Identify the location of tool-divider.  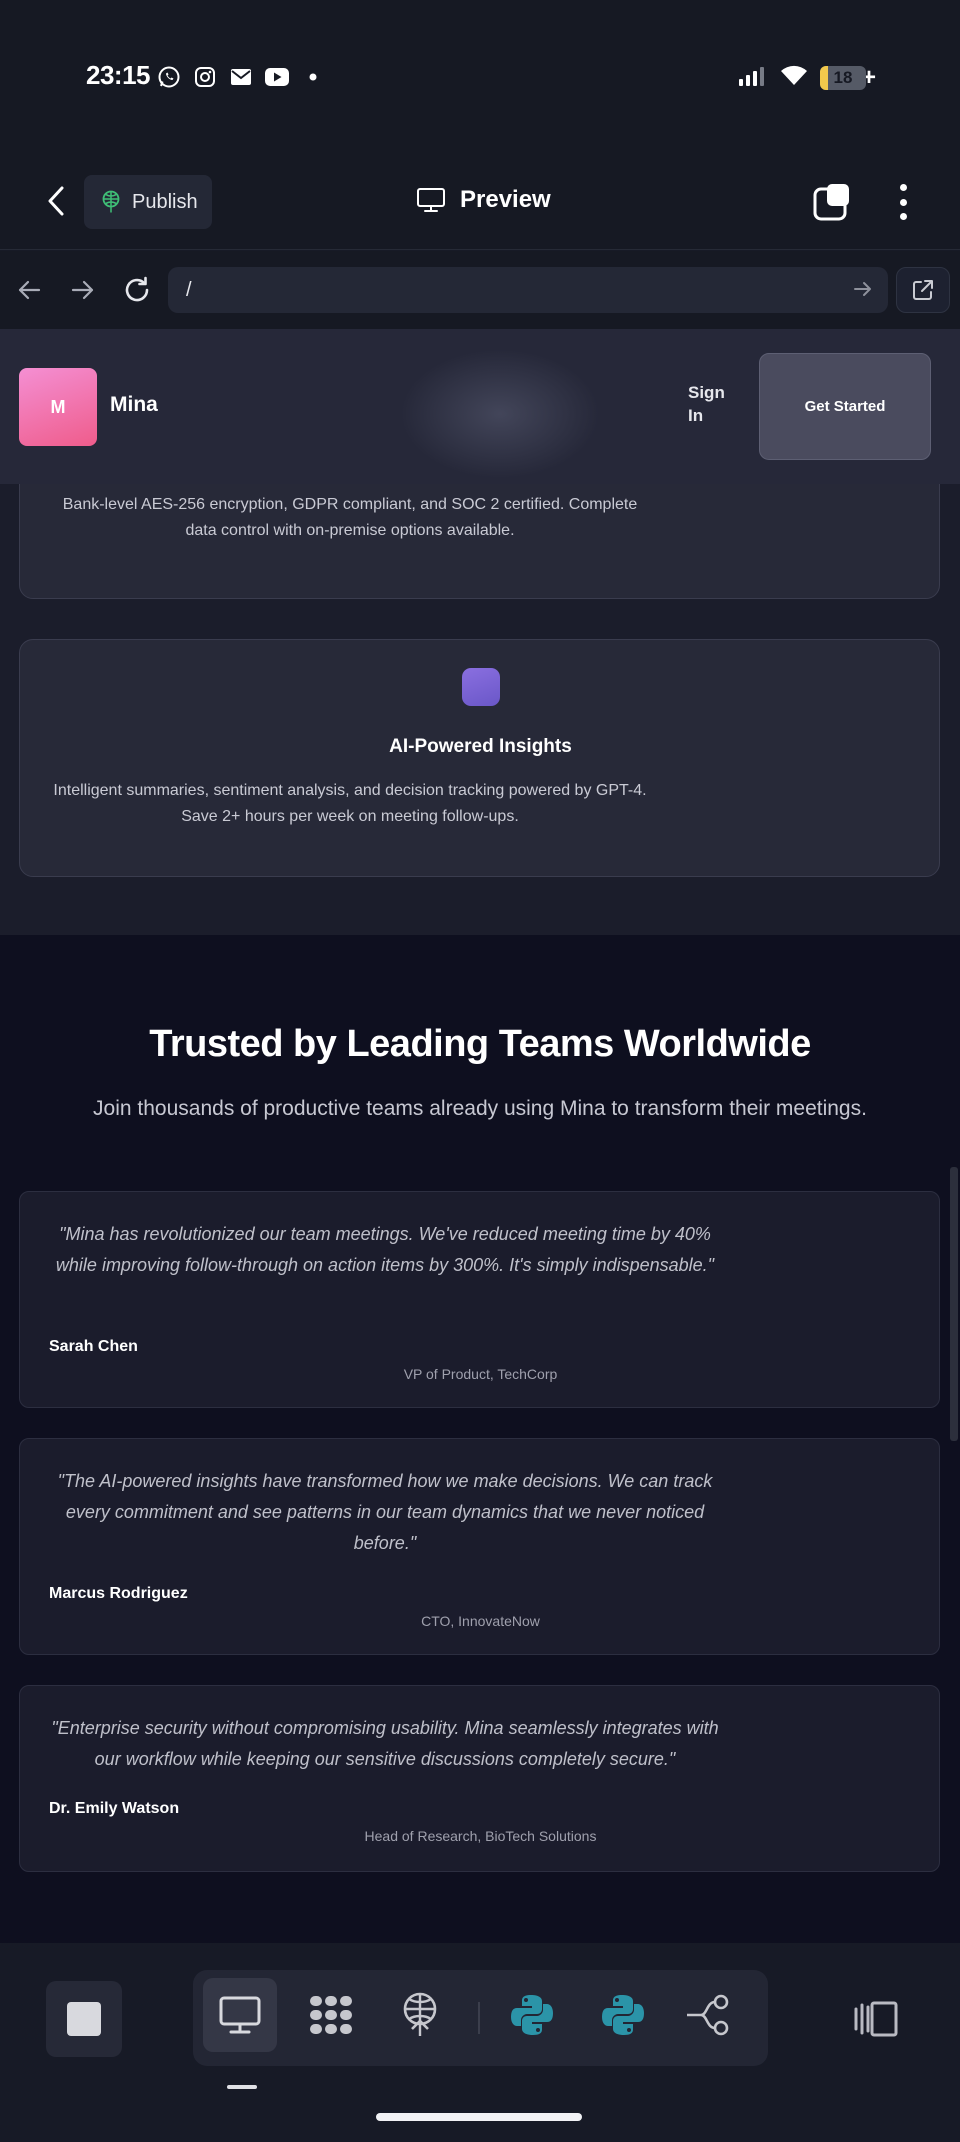
(479, 2018).